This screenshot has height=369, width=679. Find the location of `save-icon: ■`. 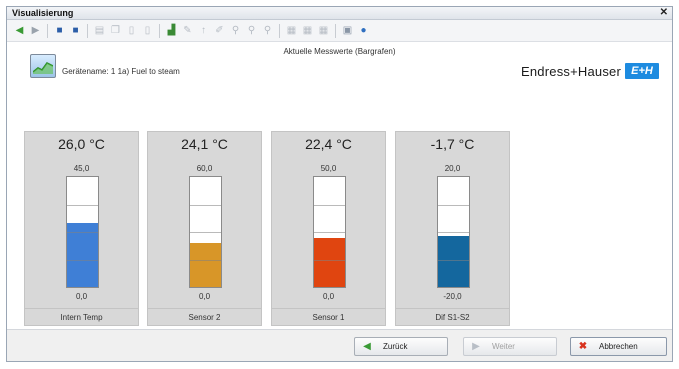

save-icon: ■ is located at coordinates (59, 30).